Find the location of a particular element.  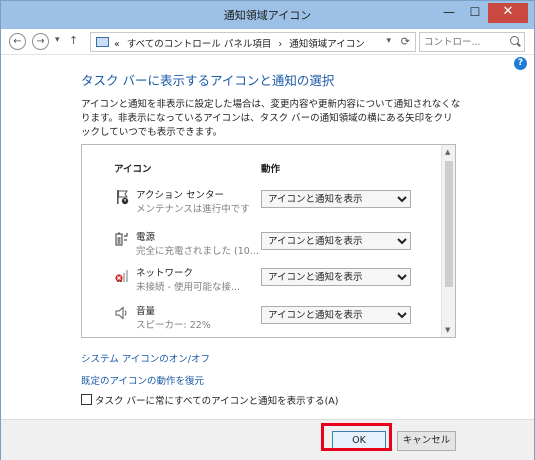

column-header-action: 動作 is located at coordinates (271, 169).